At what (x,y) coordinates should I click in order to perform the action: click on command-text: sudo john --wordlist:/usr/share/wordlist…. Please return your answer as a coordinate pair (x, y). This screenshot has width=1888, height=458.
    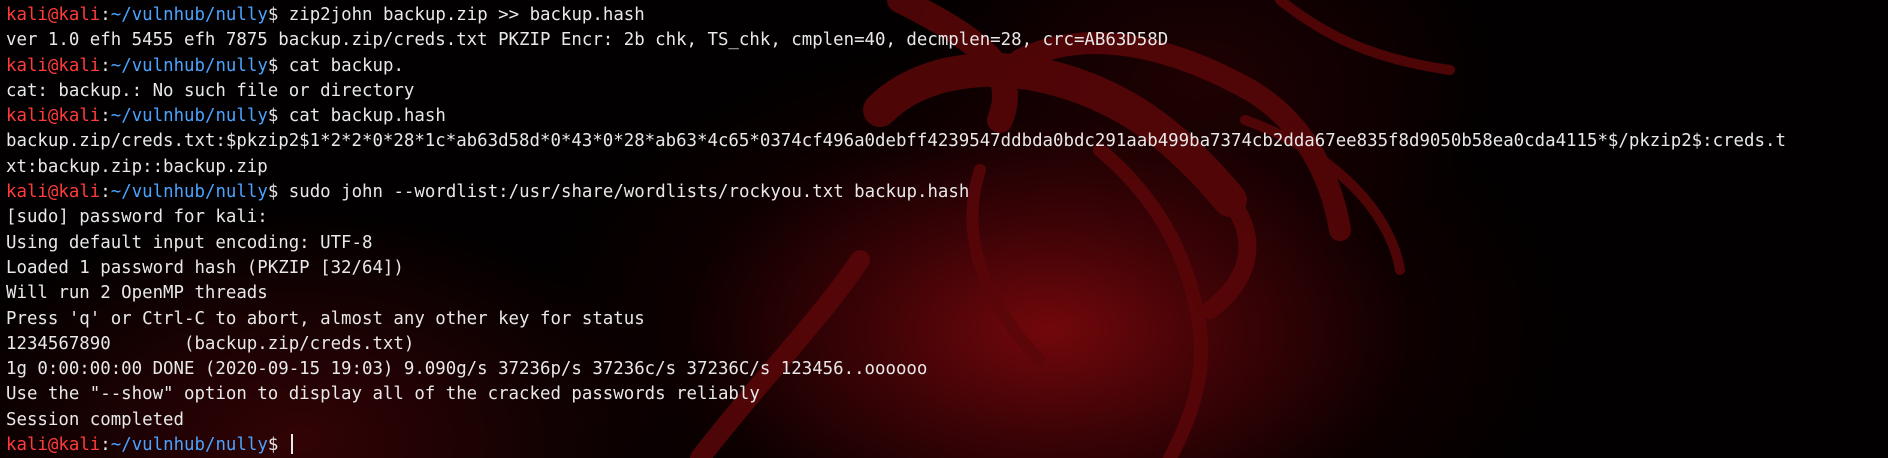
    Looking at the image, I should click on (624, 192).